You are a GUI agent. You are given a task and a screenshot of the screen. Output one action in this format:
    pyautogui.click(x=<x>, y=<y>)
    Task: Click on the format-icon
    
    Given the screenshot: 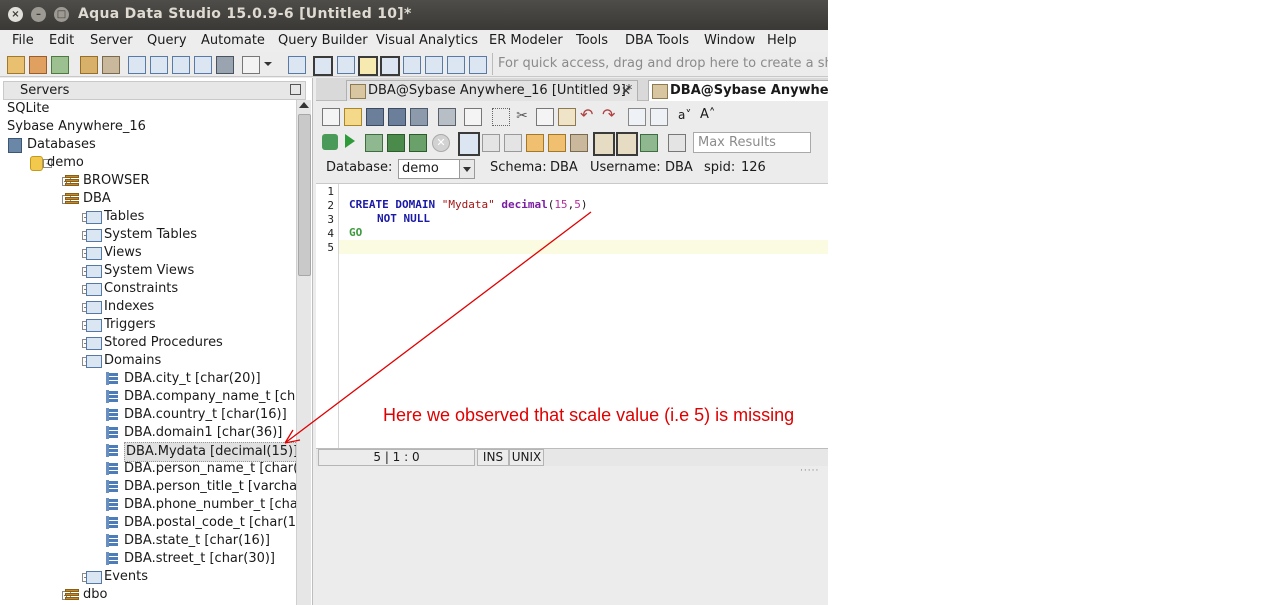 What is the action you would take?
    pyautogui.click(x=579, y=143)
    